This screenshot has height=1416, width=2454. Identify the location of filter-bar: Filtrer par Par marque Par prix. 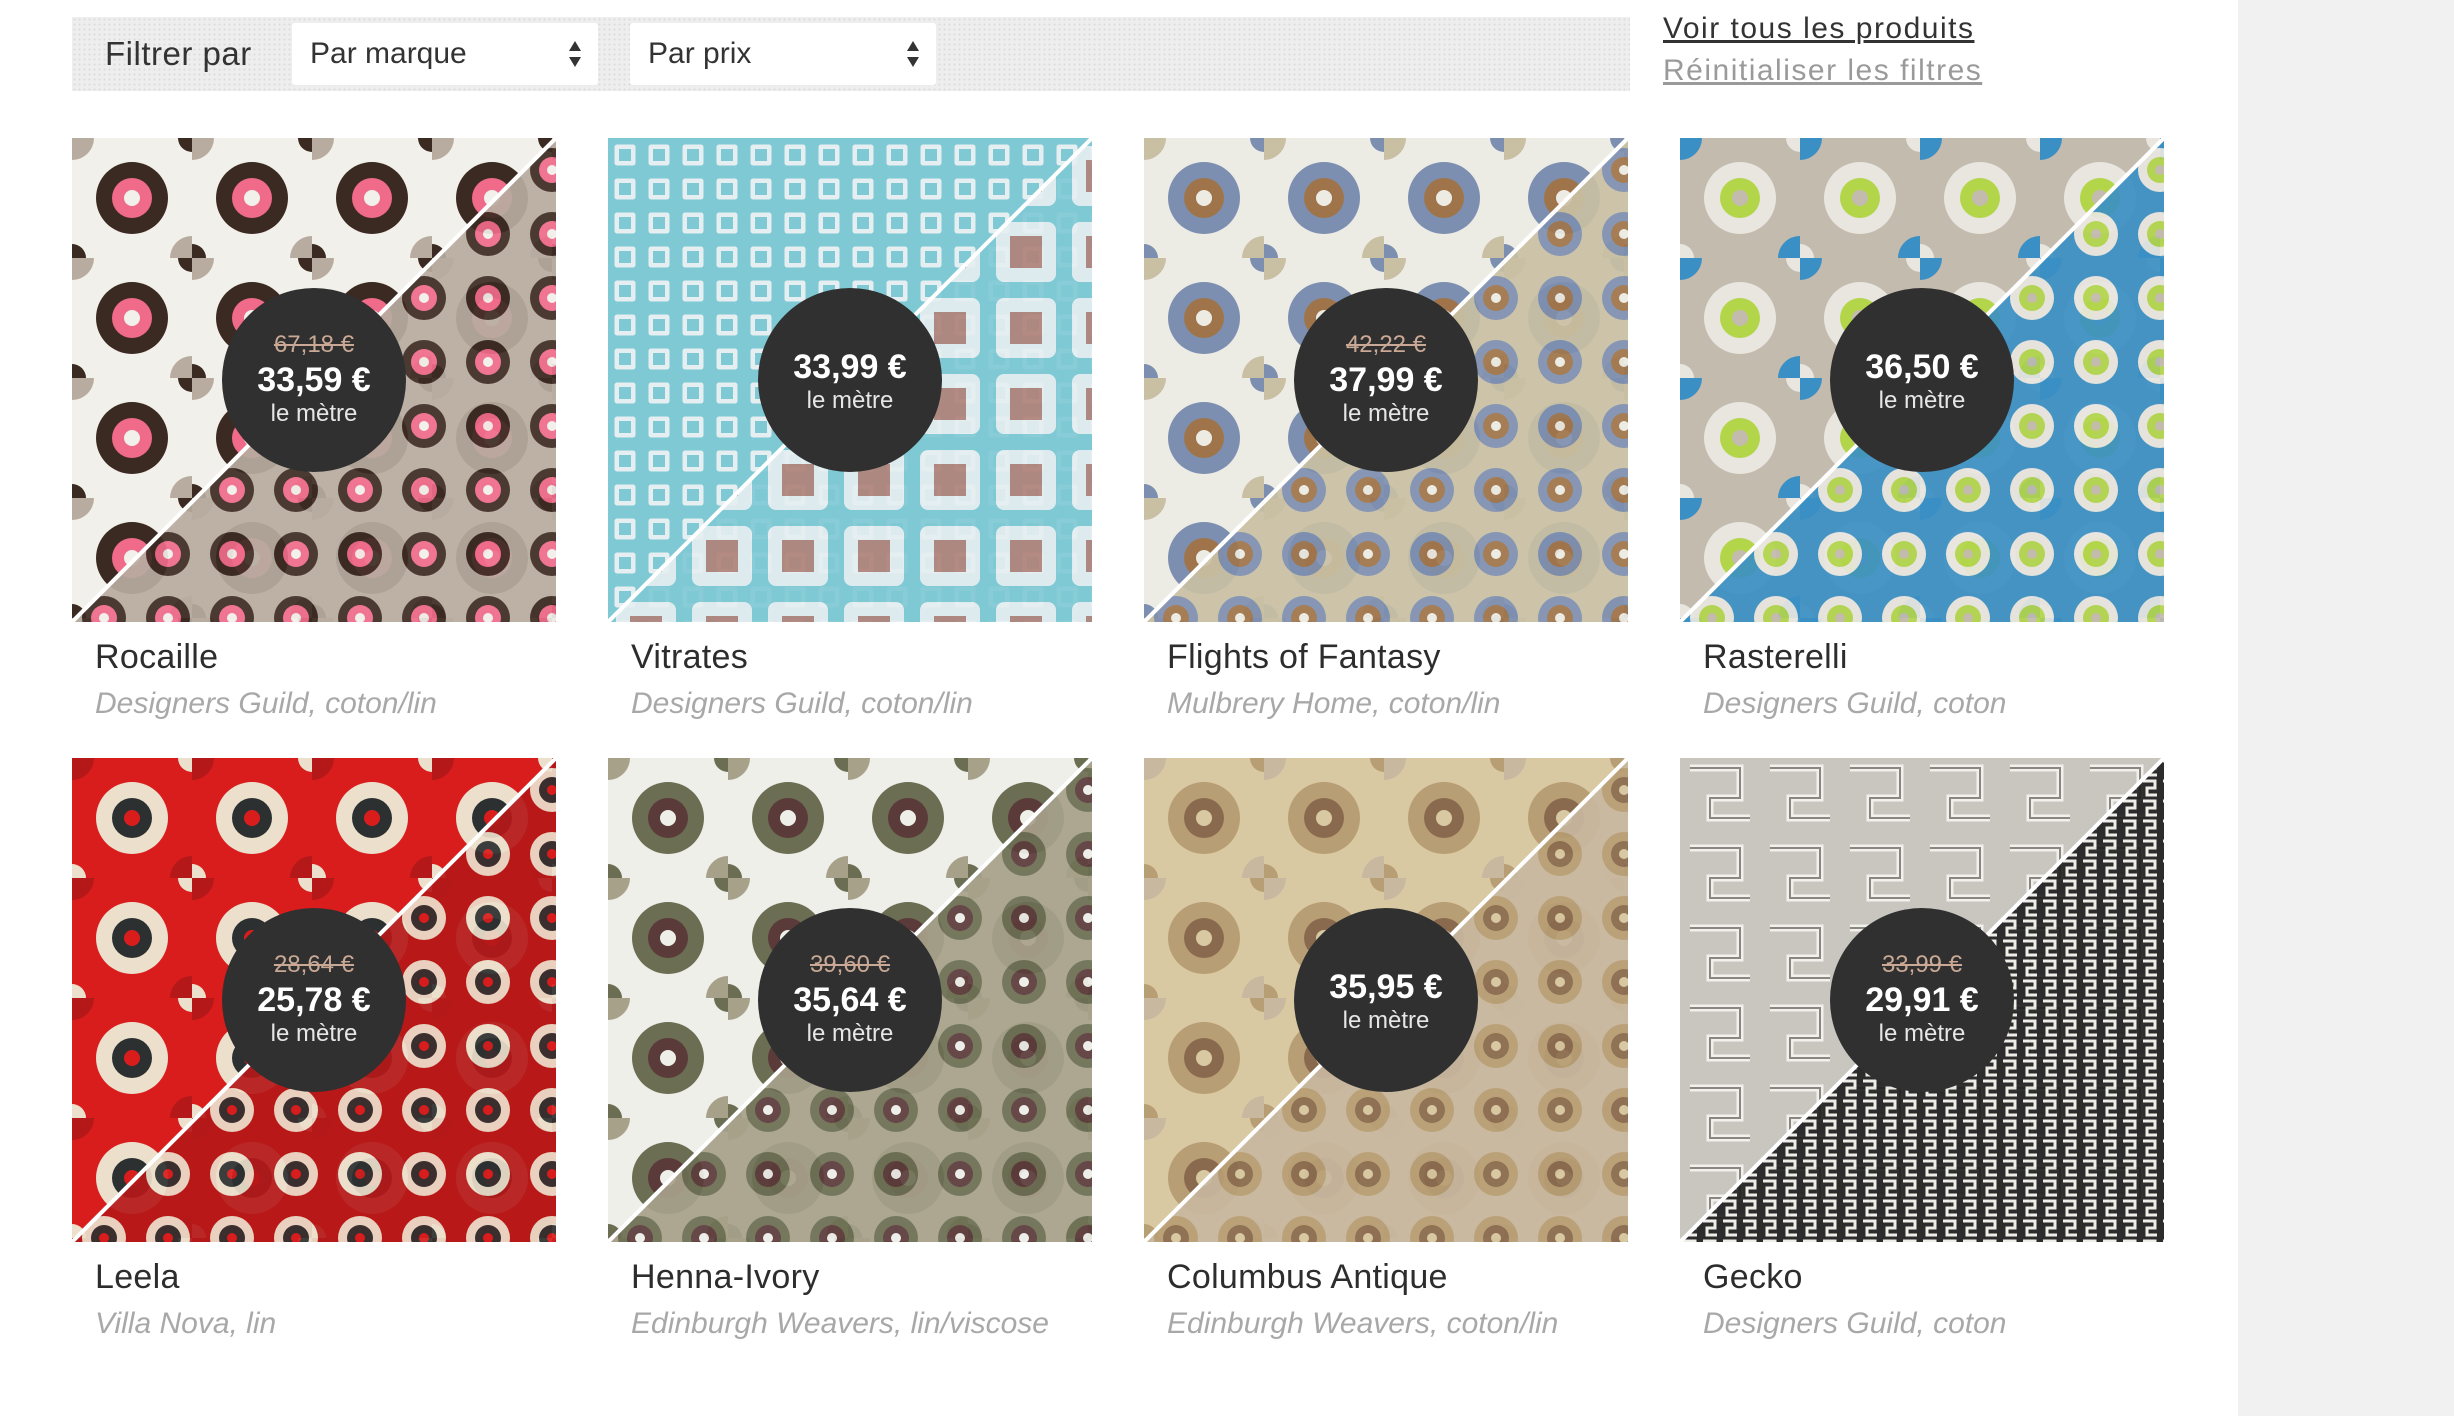
(851, 54).